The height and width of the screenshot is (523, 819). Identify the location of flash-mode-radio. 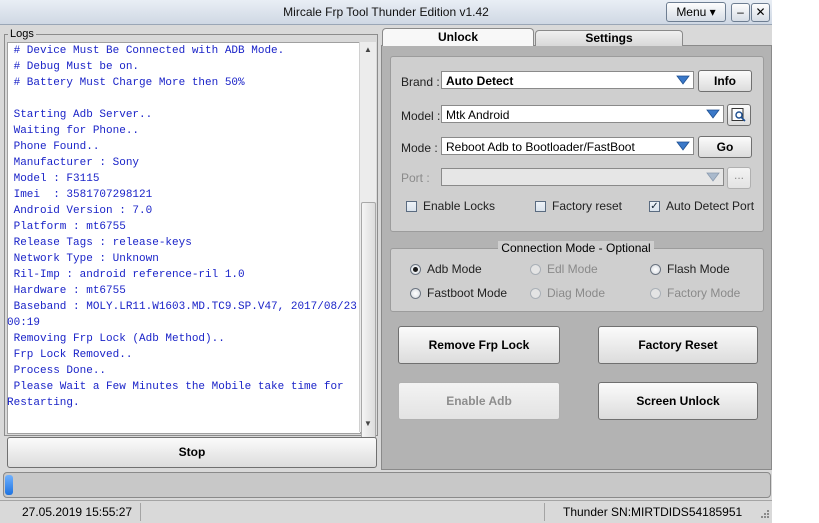
(655, 269).